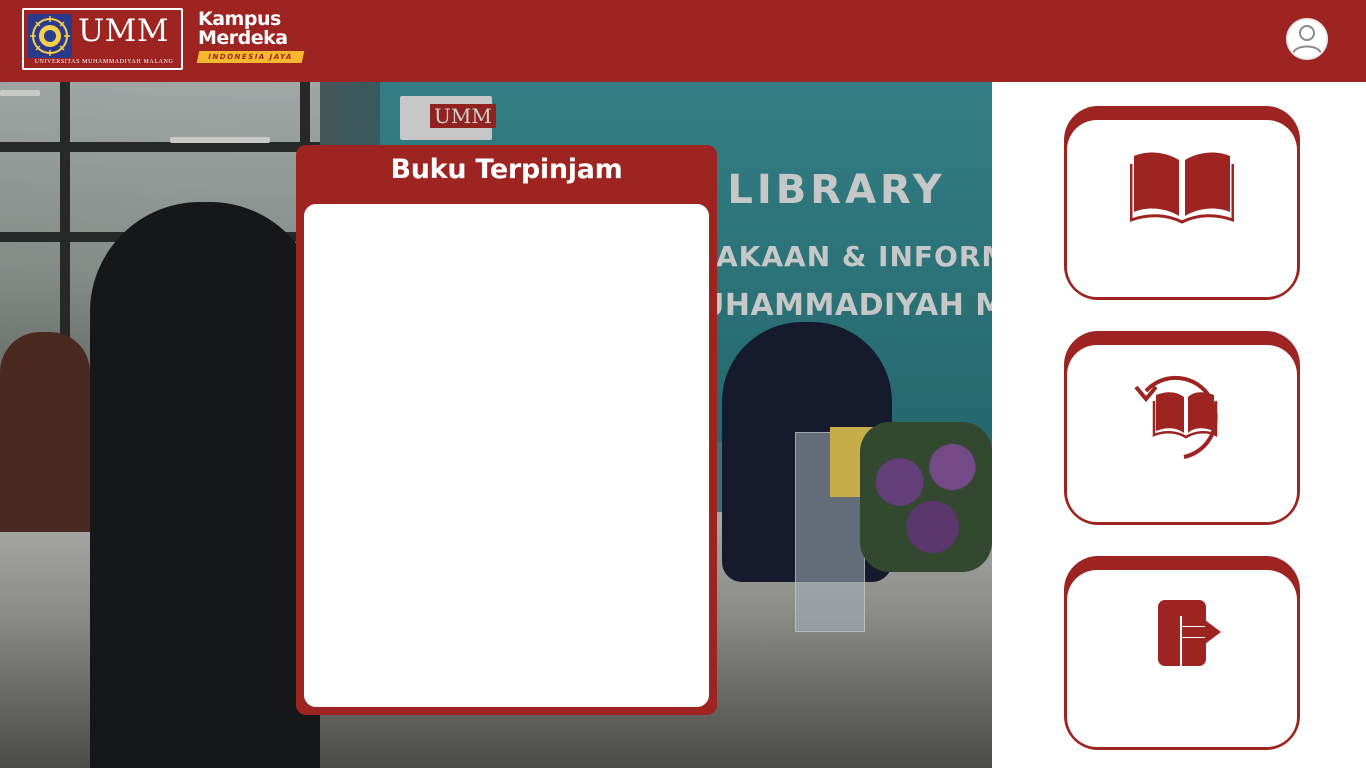 The image size is (1366, 768). Describe the element at coordinates (1189, 633) in the screenshot. I see `logout-door-icon` at that location.